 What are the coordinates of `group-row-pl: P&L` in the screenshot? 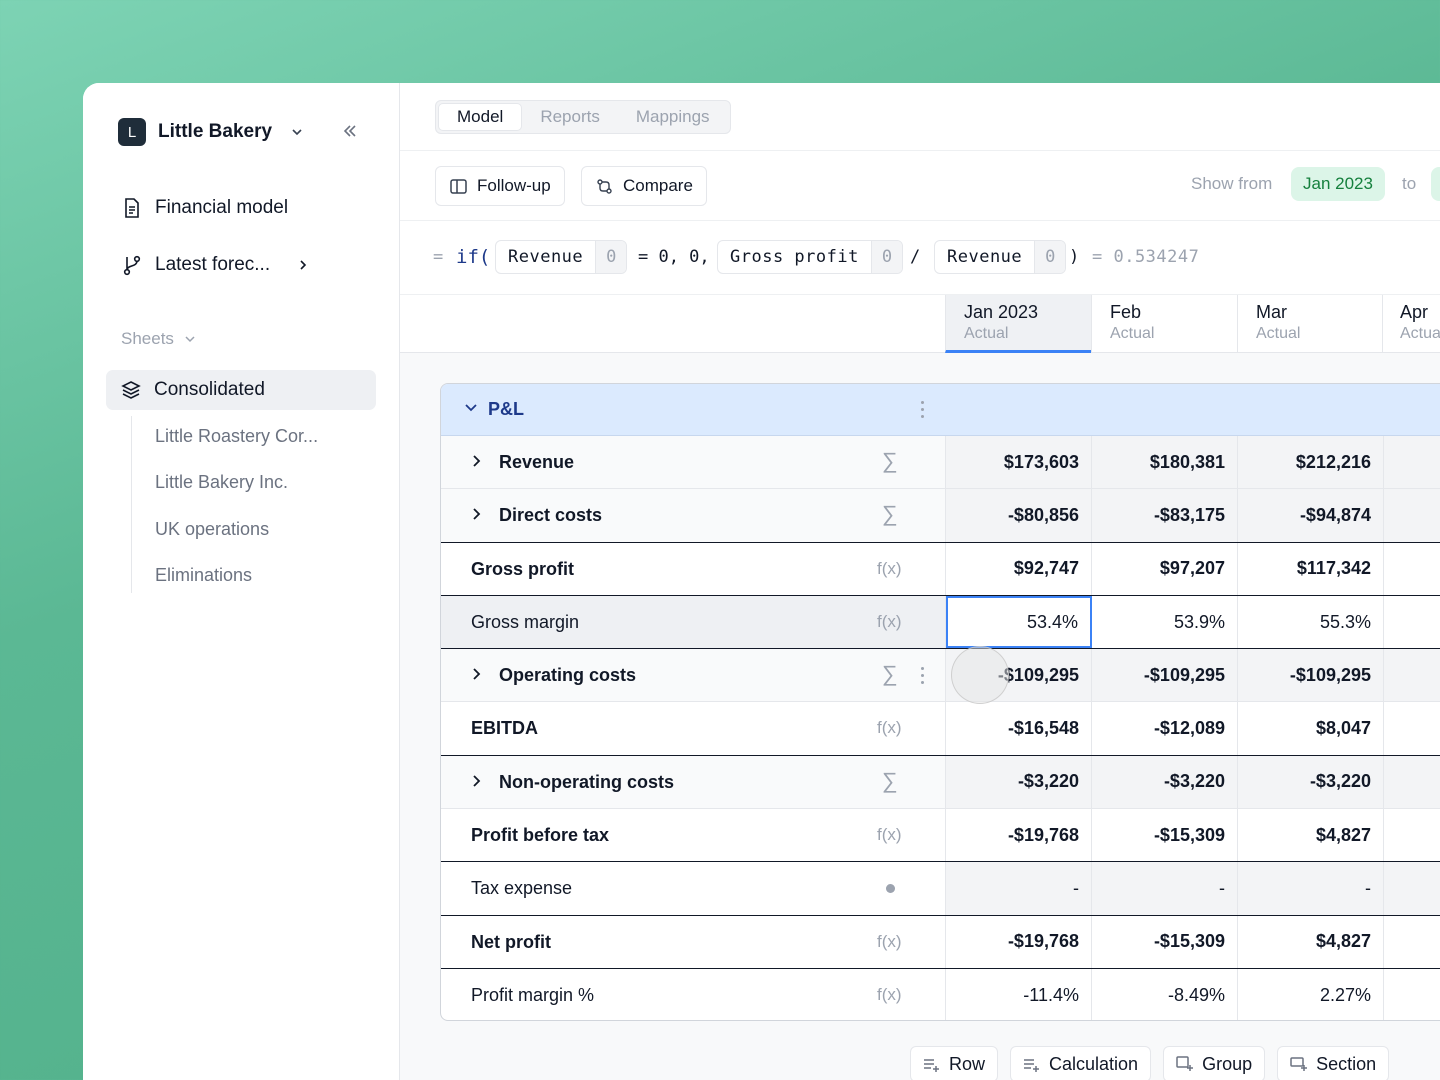 It's located at (940, 410).